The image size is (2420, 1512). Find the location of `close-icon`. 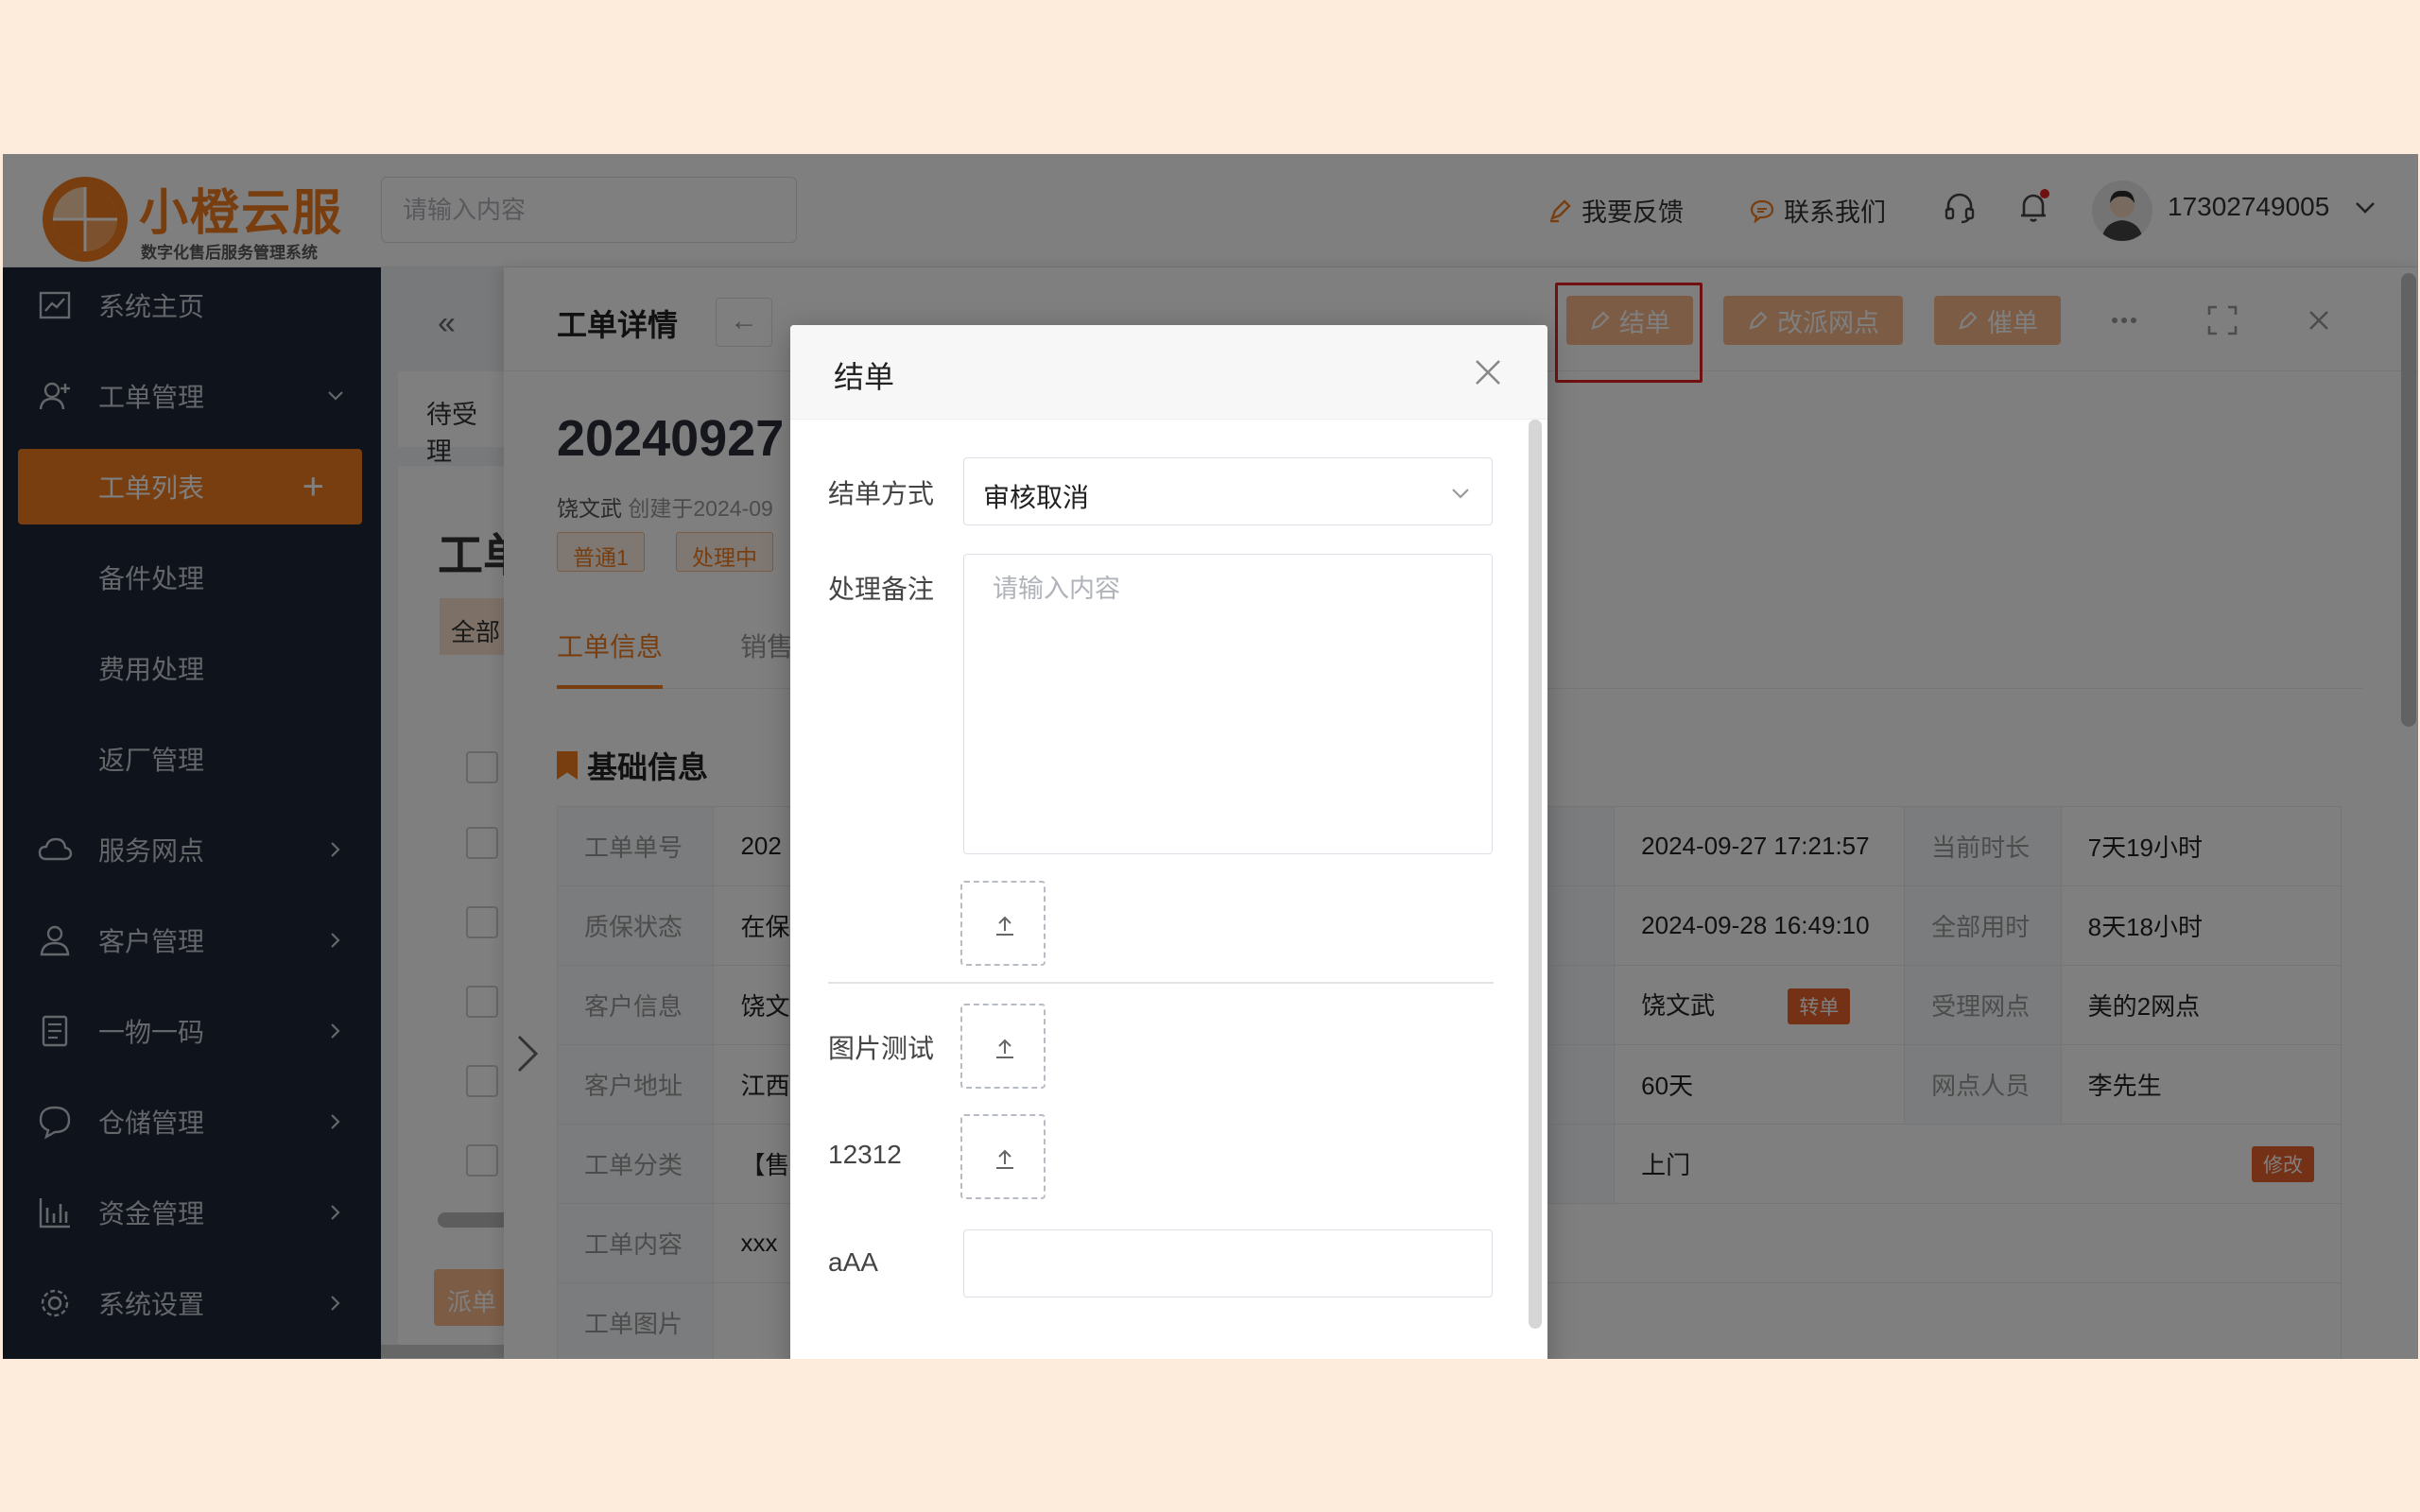

close-icon is located at coordinates (1488, 372).